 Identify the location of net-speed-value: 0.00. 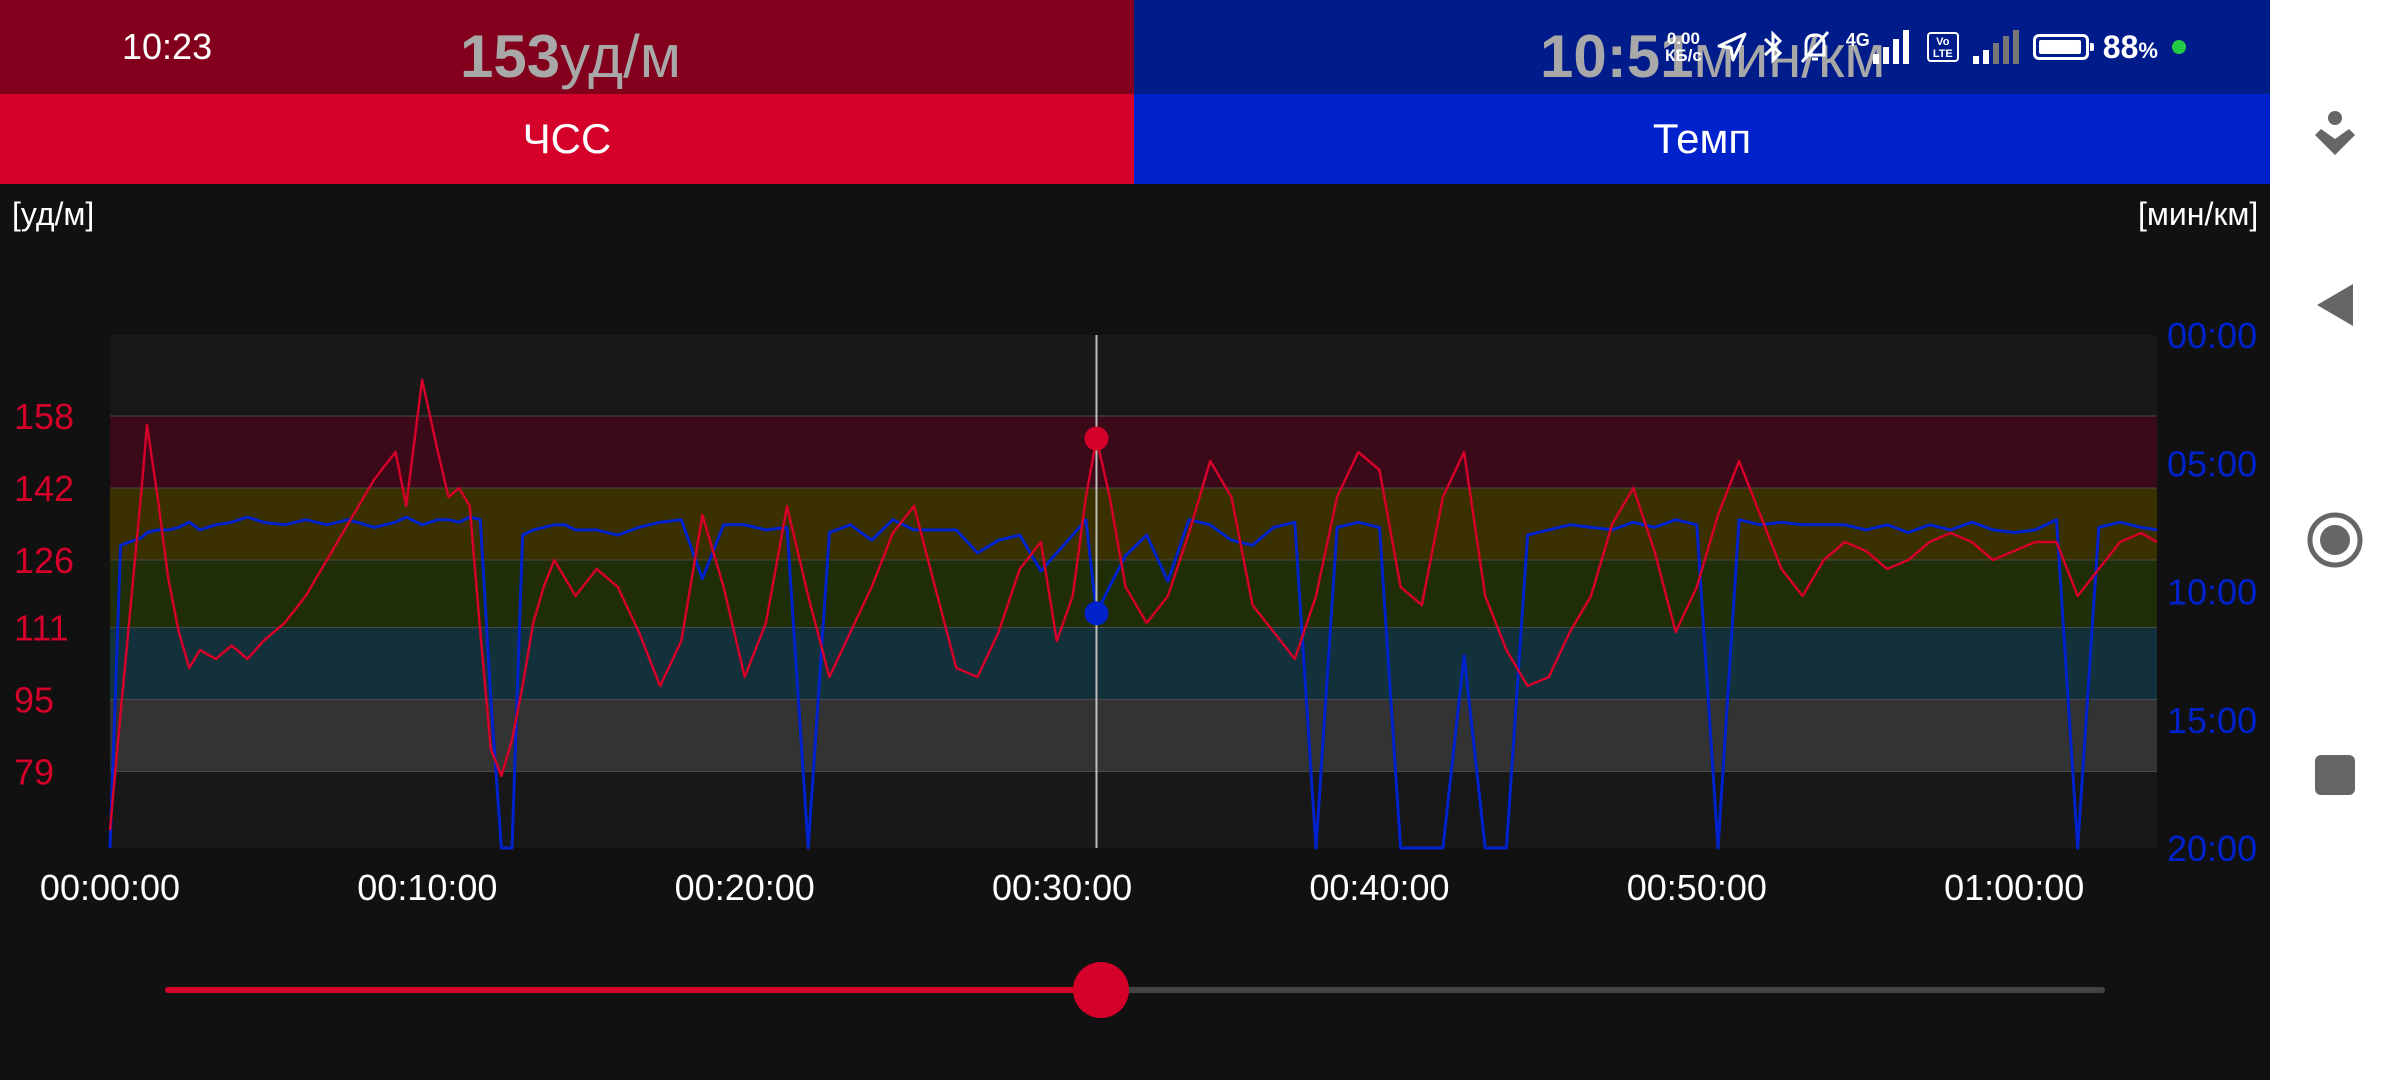
(1683, 38).